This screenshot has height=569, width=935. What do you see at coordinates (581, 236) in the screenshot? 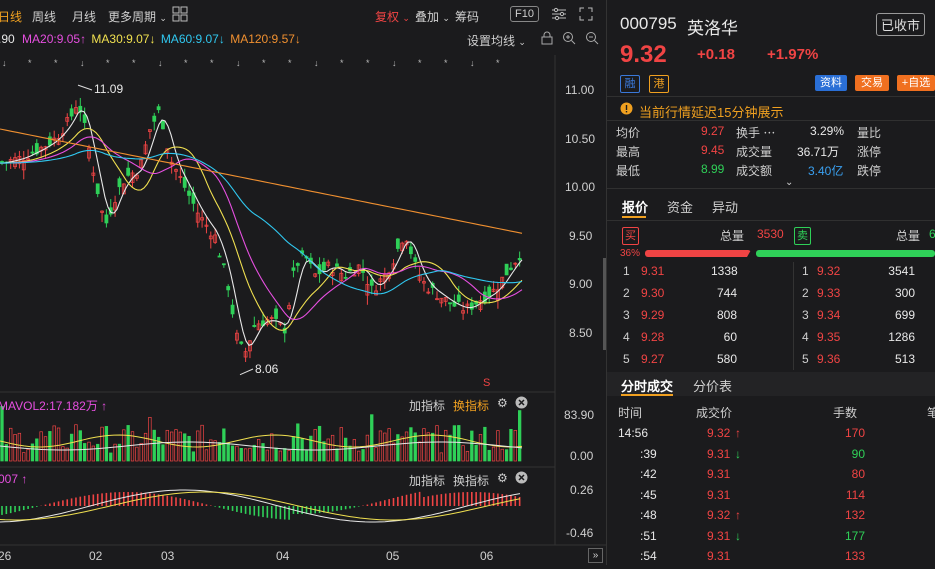
I see `price-tick: 9.50` at bounding box center [581, 236].